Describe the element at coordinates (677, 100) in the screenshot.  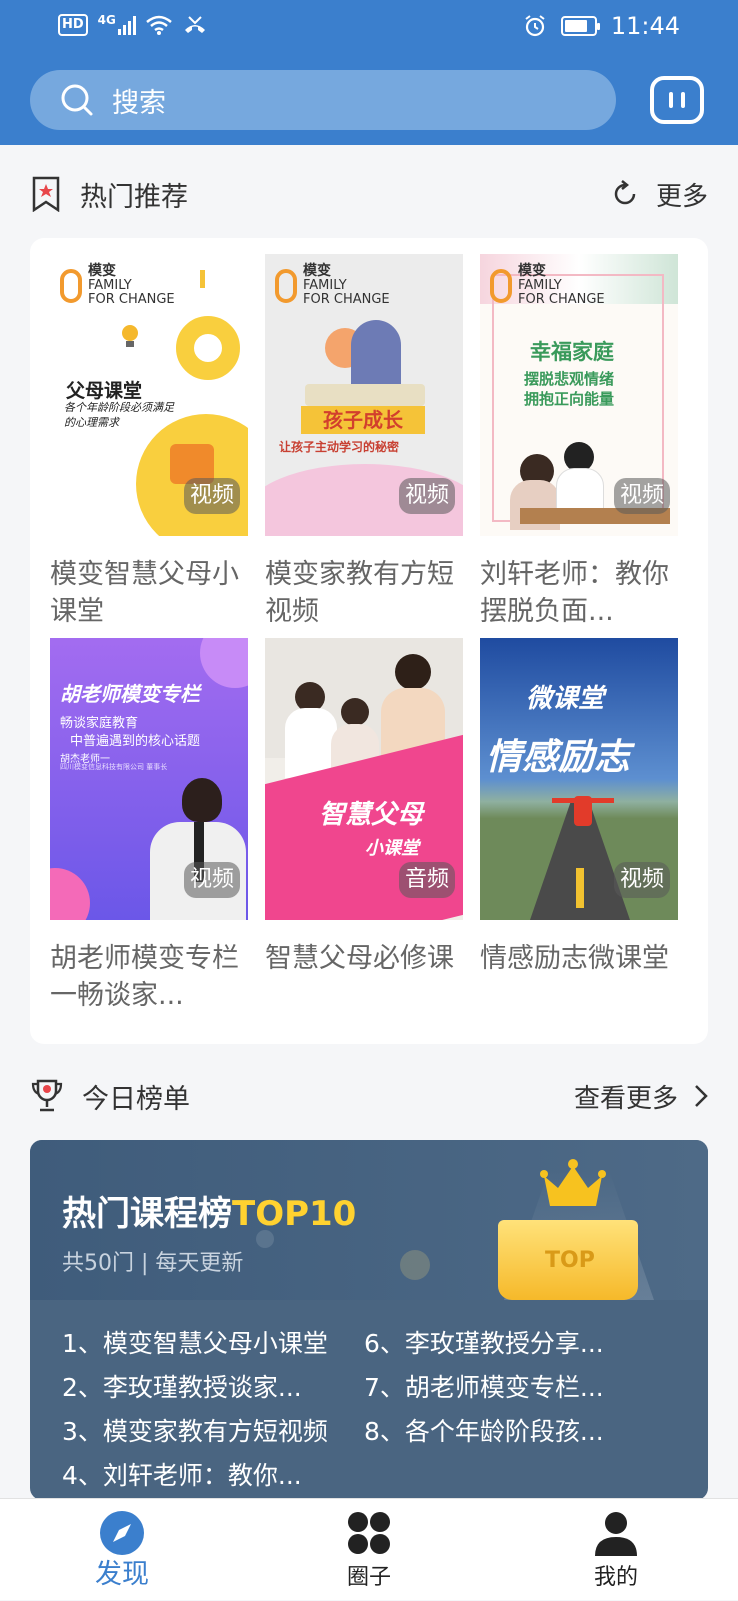
I see `scan-button` at that location.